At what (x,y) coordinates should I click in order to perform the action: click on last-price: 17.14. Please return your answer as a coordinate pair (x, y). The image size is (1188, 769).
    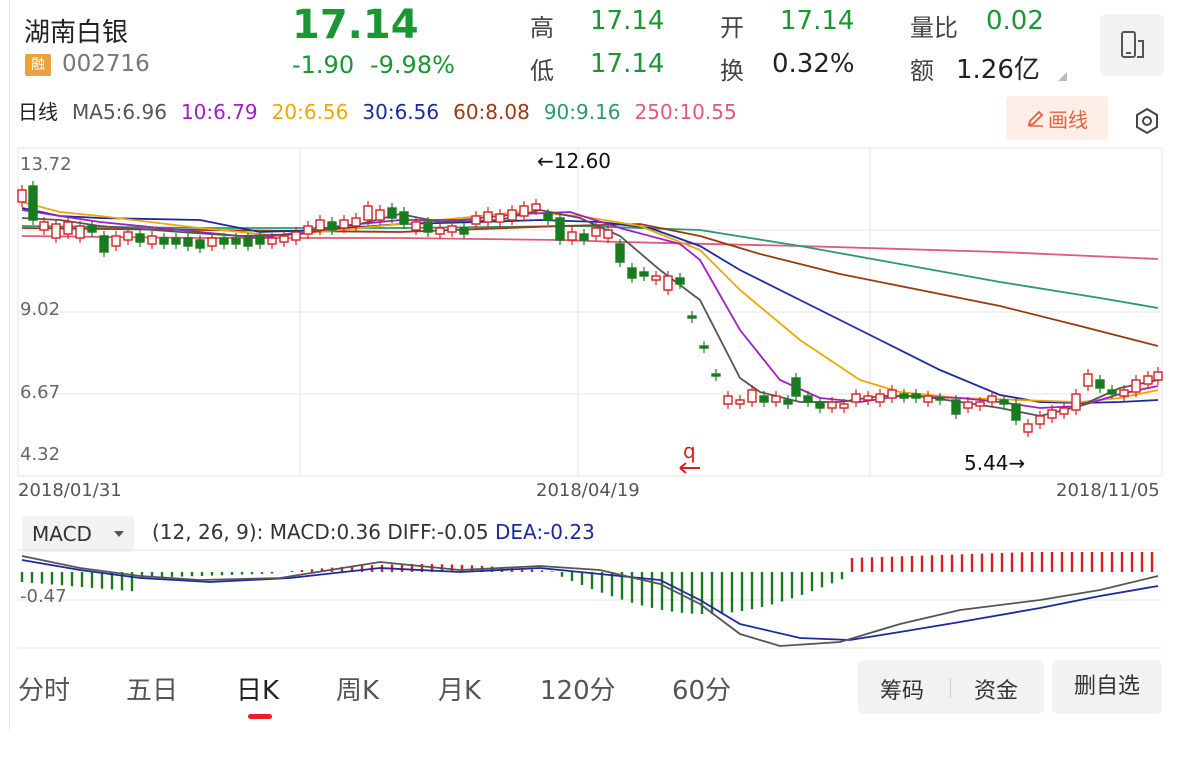
    Looking at the image, I should click on (355, 25).